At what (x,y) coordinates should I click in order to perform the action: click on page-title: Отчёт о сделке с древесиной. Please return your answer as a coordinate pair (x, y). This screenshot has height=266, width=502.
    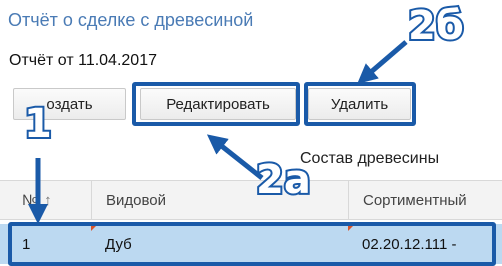
    Looking at the image, I should click on (131, 20).